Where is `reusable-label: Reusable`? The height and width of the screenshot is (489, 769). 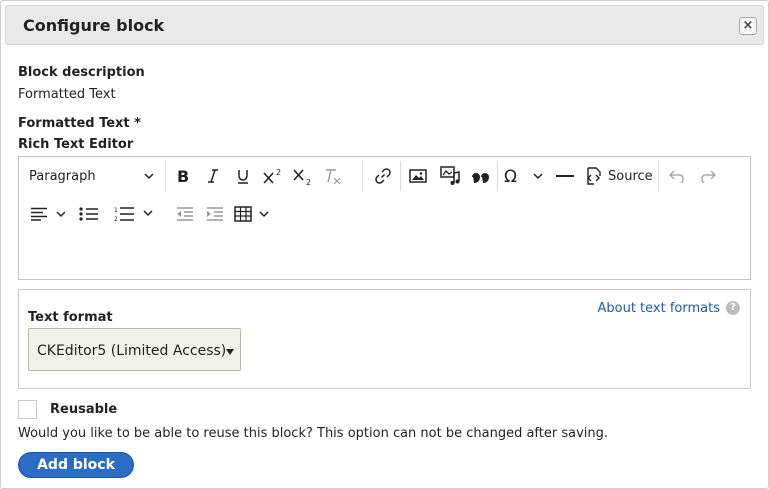
reusable-label: Reusable is located at coordinates (83, 409).